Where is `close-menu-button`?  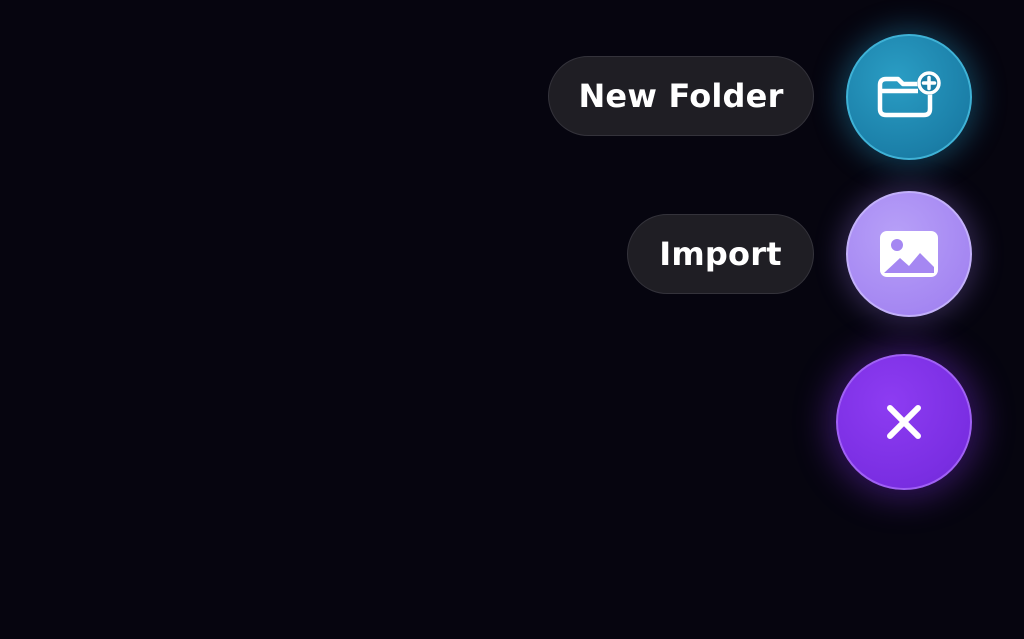 close-menu-button is located at coordinates (904, 422).